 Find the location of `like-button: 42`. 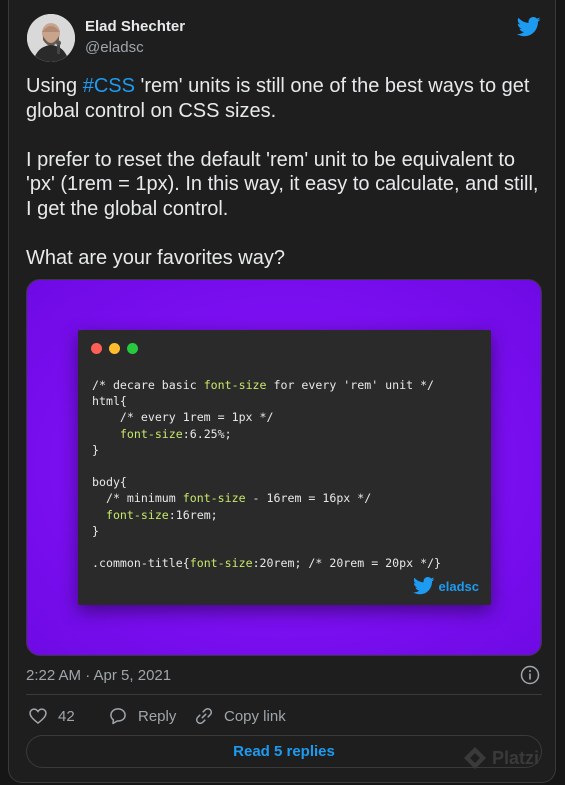

like-button: 42 is located at coordinates (51, 716).